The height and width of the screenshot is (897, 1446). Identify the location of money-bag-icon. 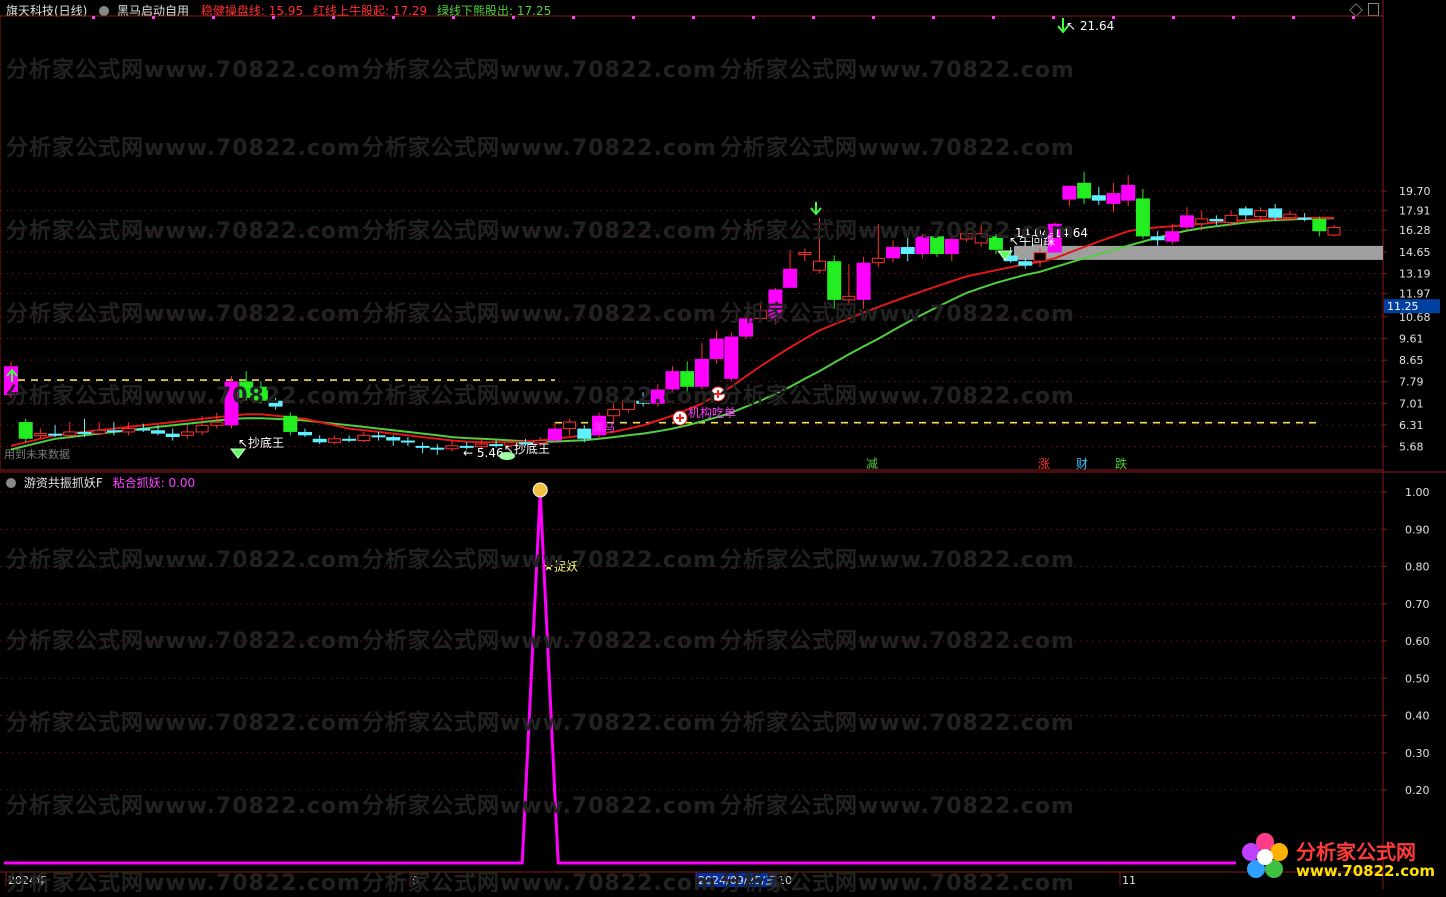
(540, 490).